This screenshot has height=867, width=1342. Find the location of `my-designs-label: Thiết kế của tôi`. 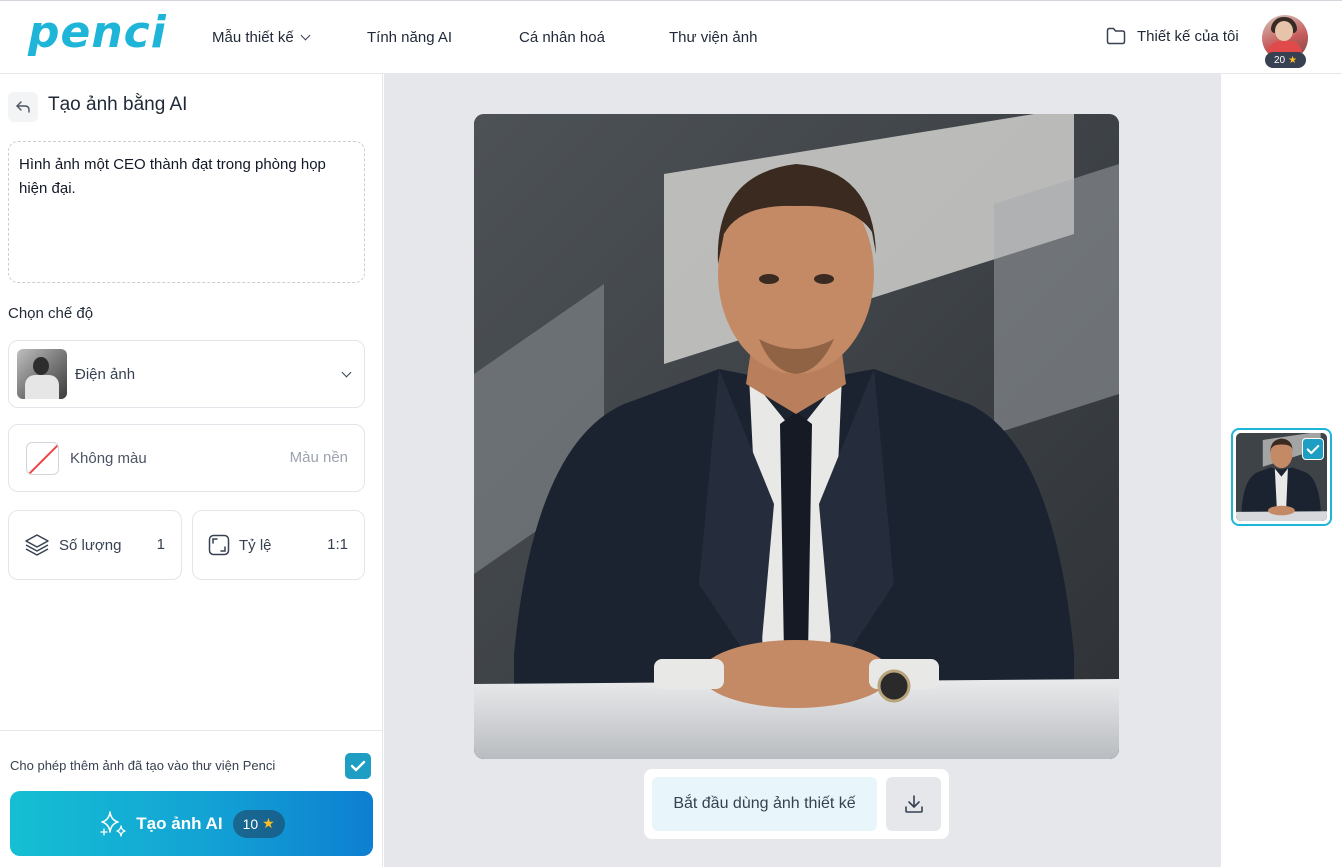

my-designs-label: Thiết kế của tôi is located at coordinates (1188, 36).